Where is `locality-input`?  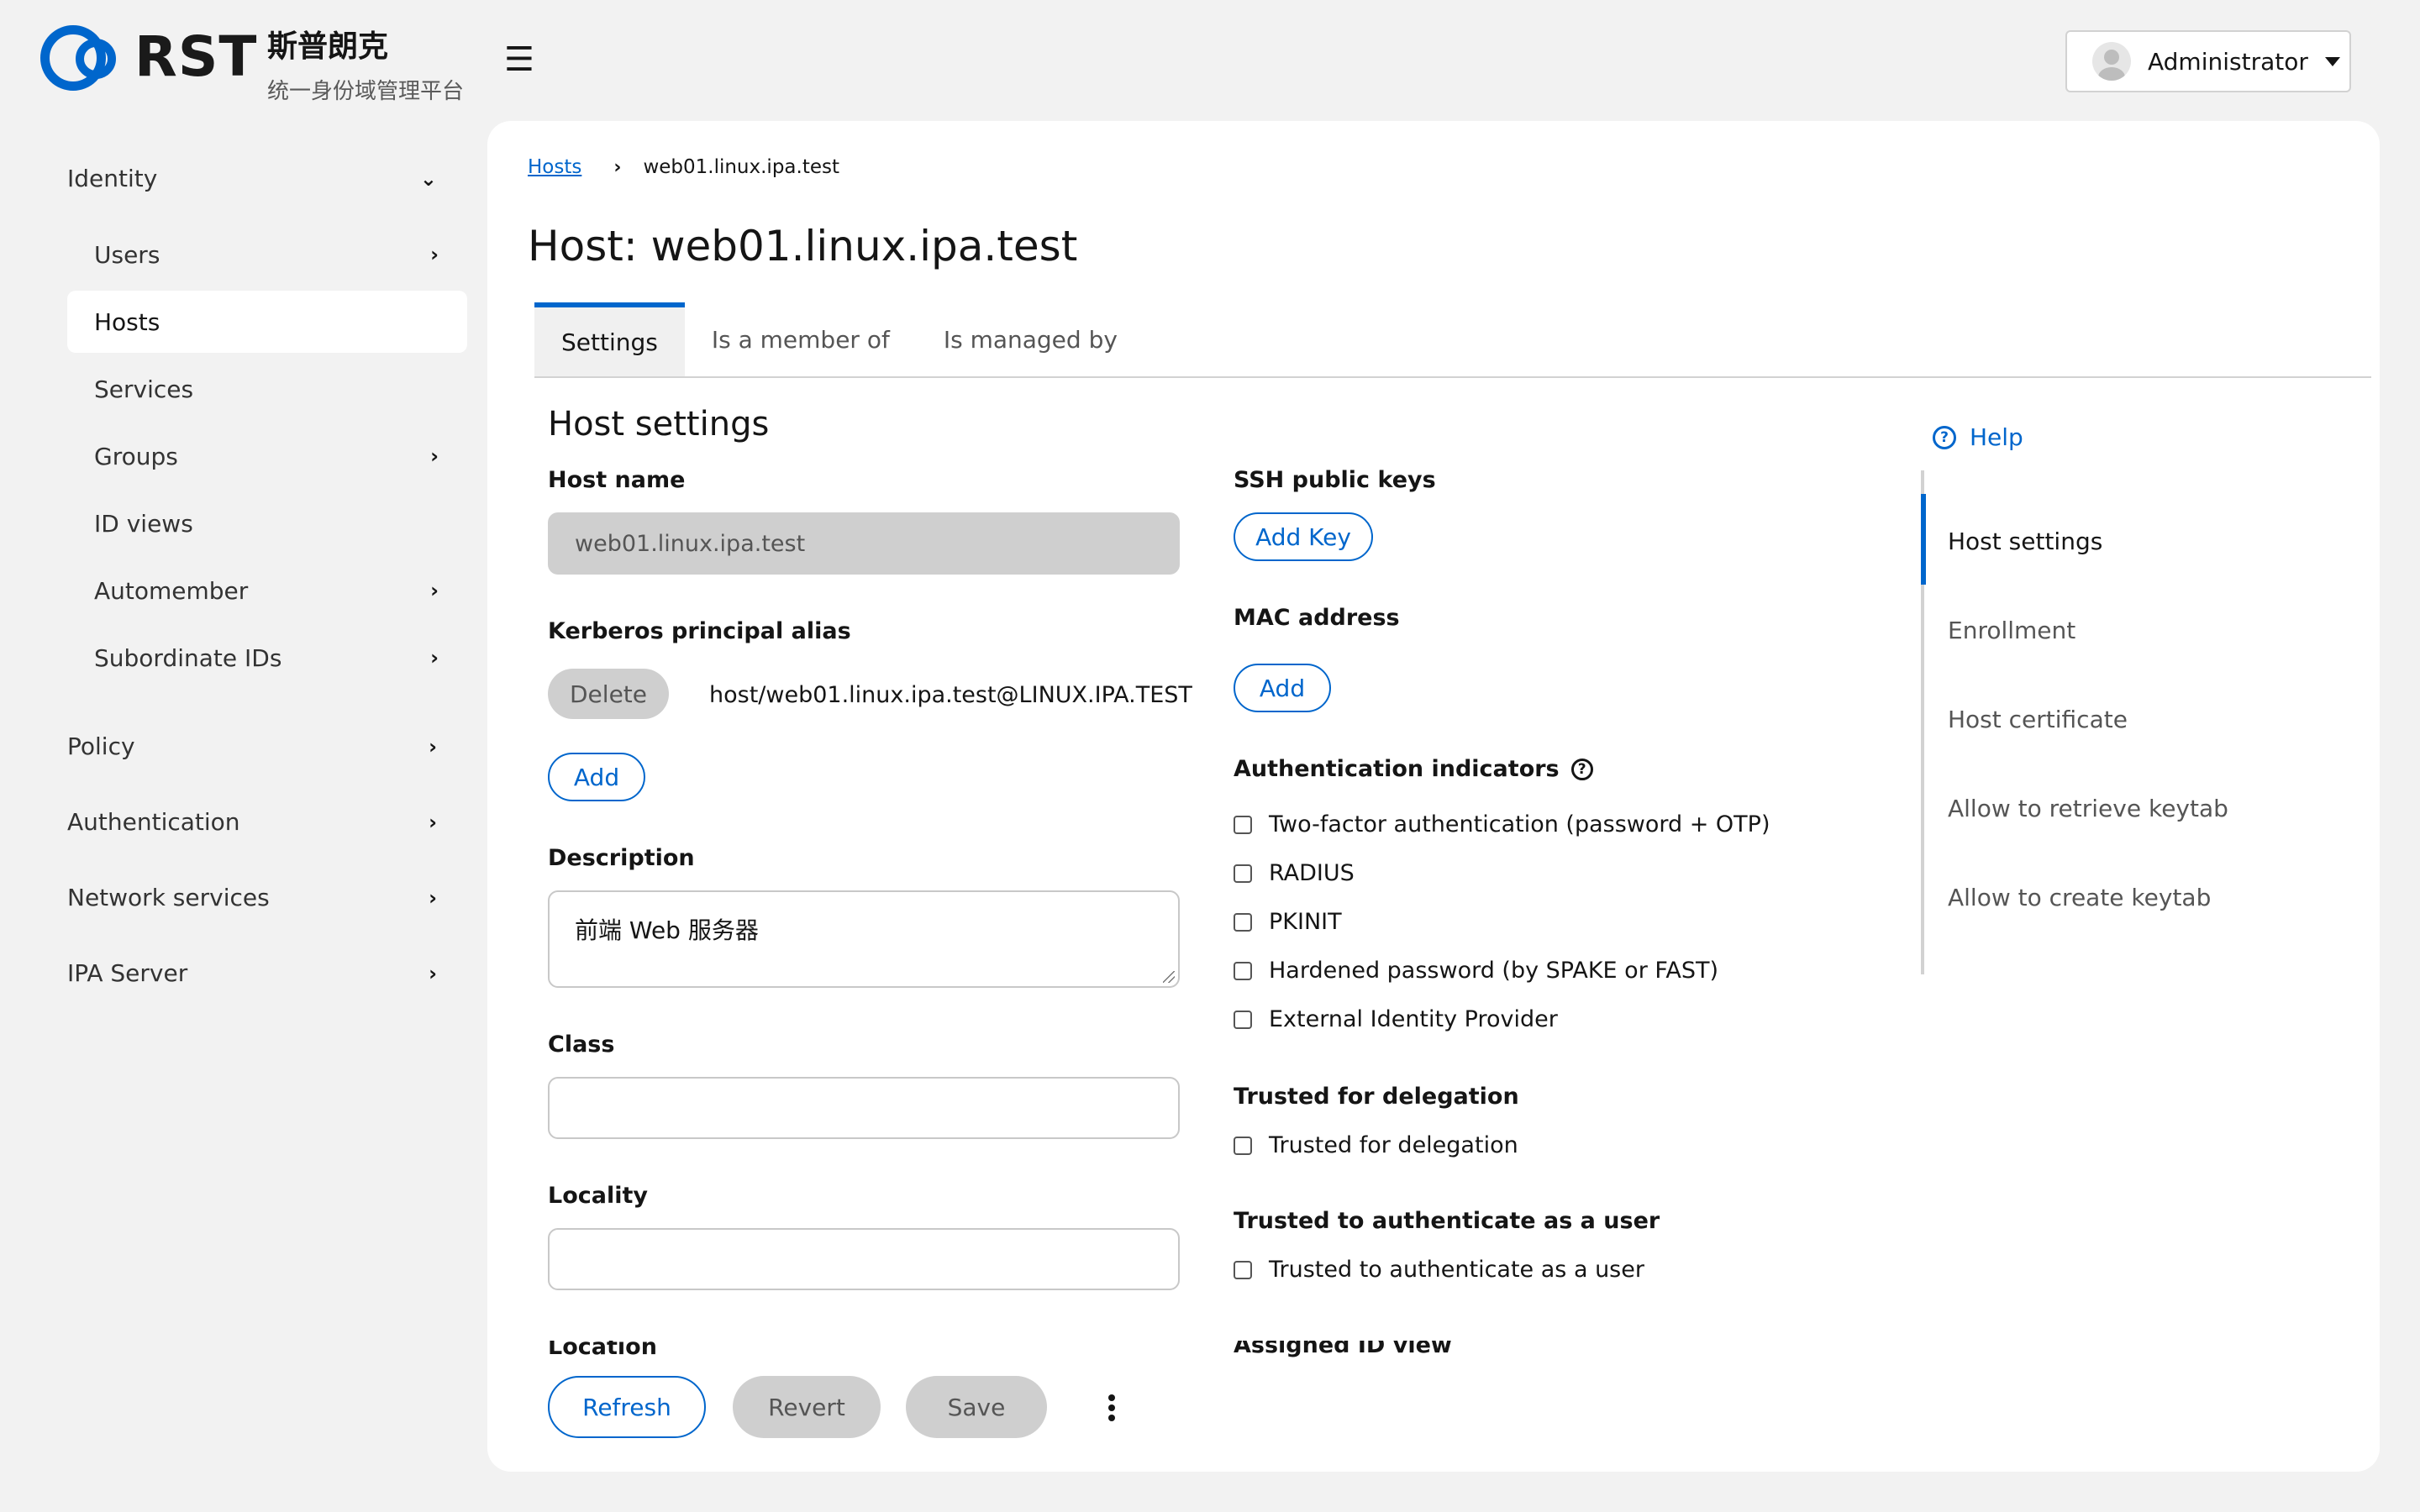
locality-input is located at coordinates (864, 1259).